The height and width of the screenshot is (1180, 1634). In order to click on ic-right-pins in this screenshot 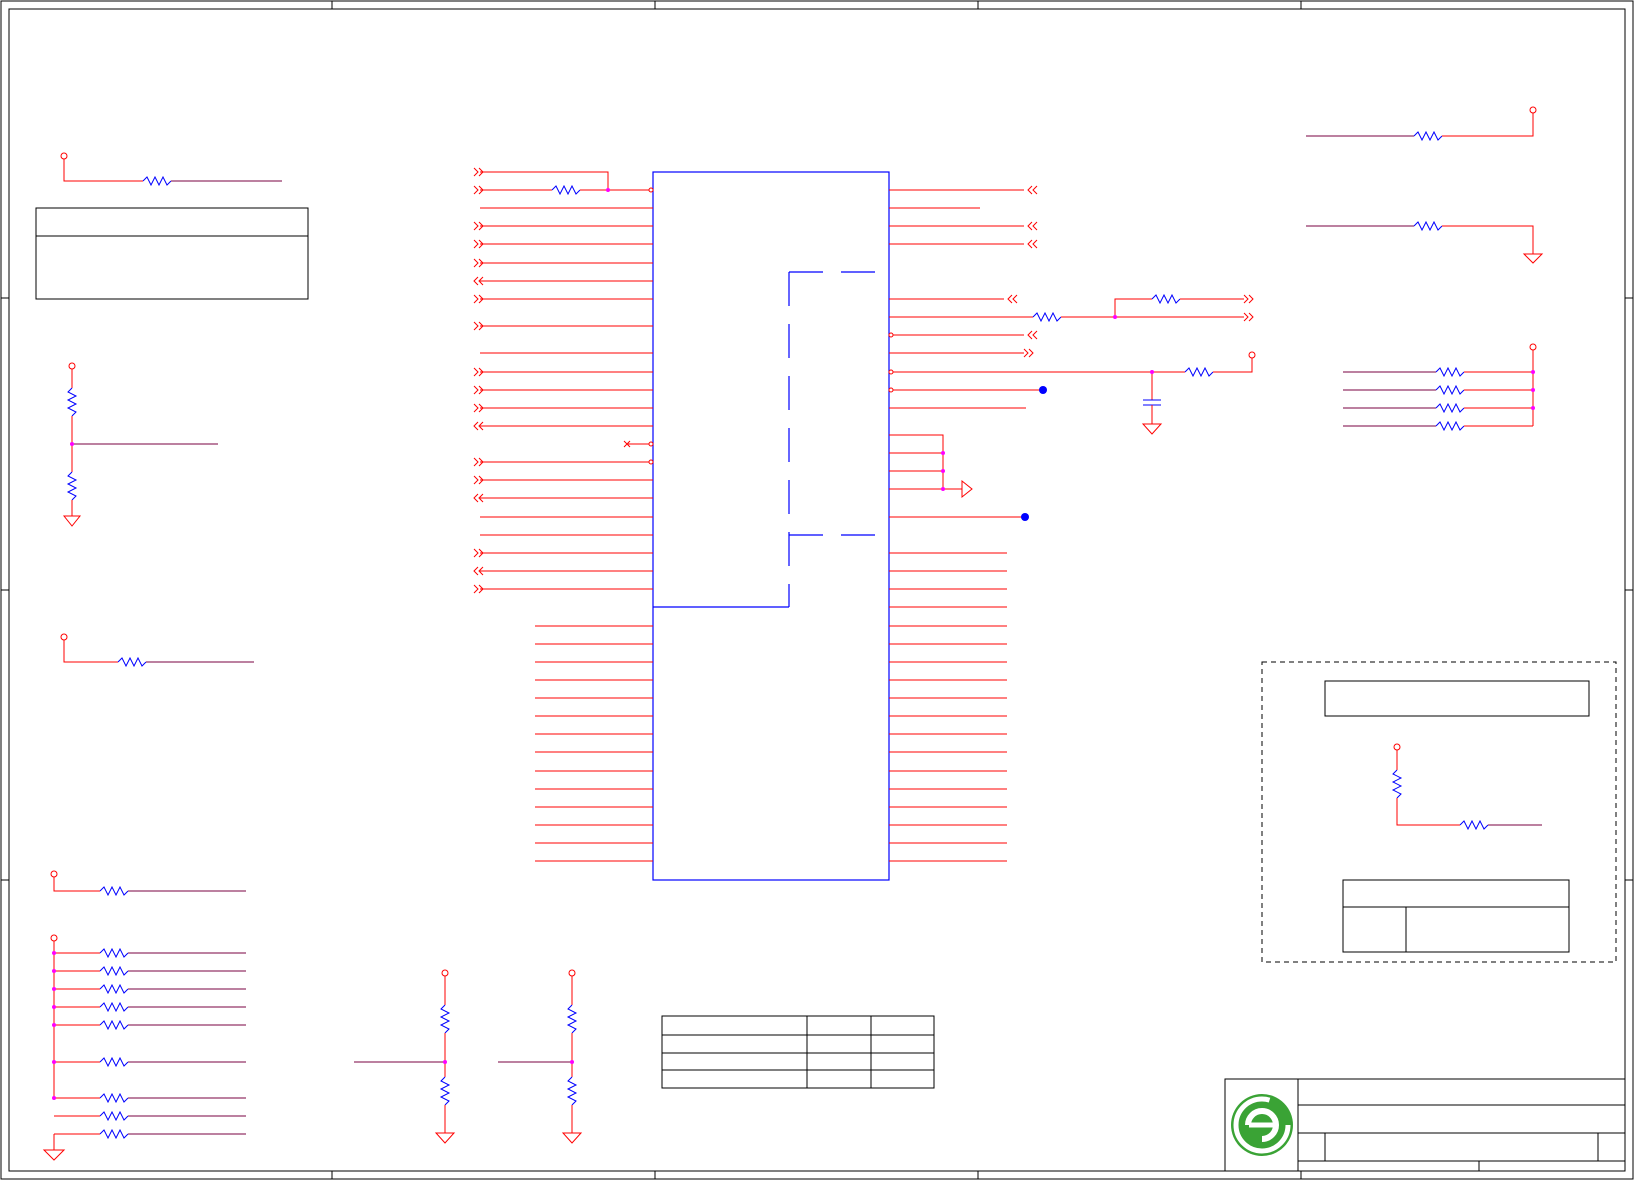, I will do `click(1072, 353)`.